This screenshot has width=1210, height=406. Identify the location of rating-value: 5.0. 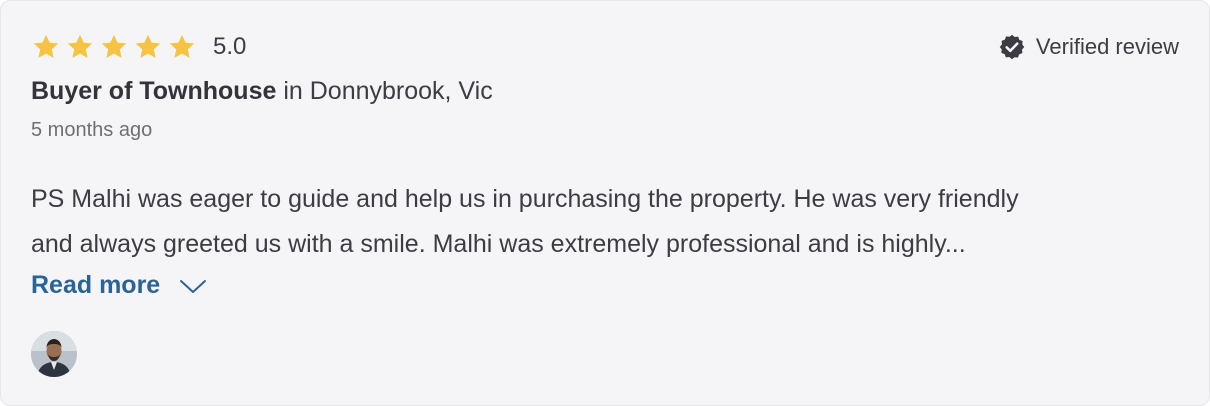
(230, 46).